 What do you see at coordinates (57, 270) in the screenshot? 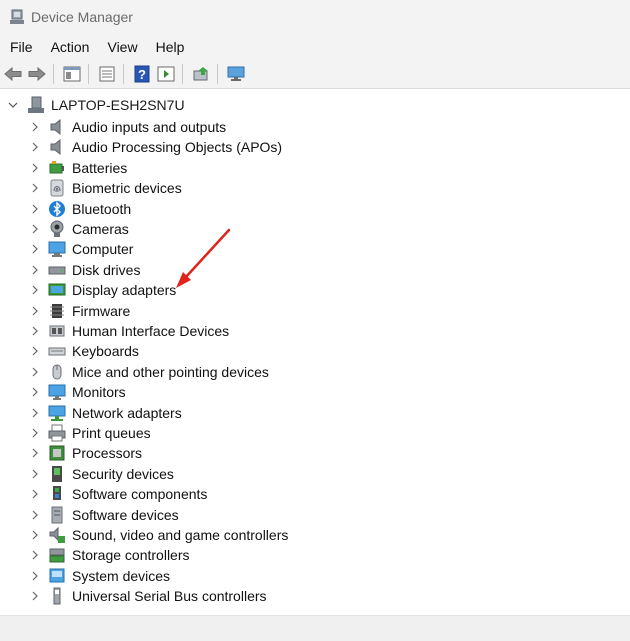
I see `disk-icon` at bounding box center [57, 270].